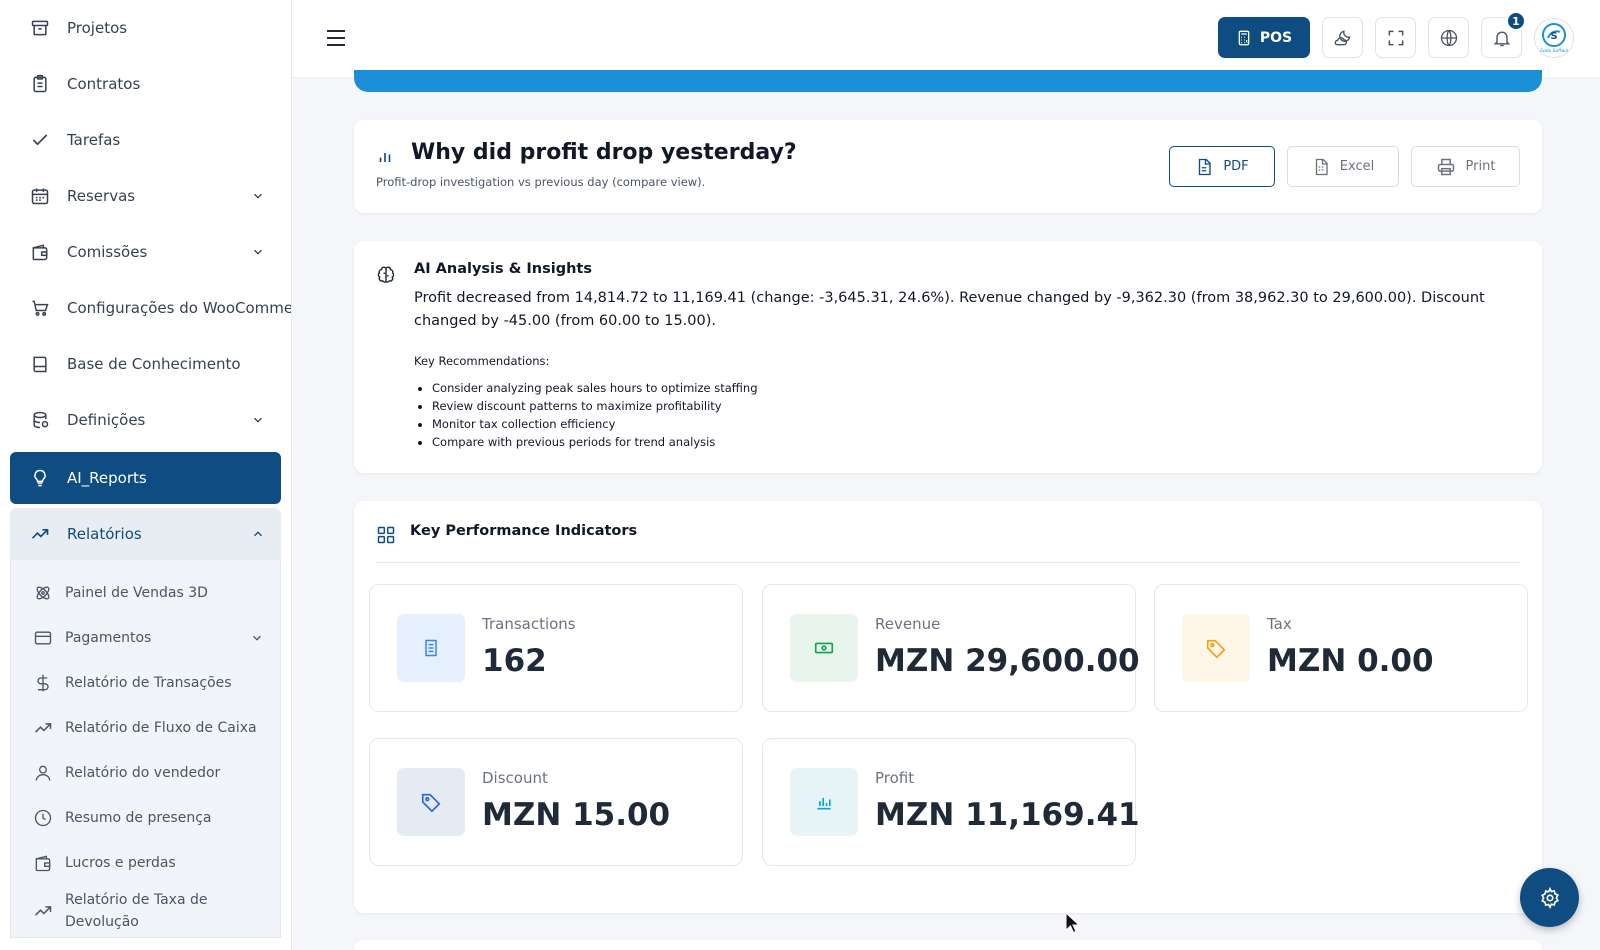 Image resolution: width=1600 pixels, height=950 pixels. I want to click on bell-icon, so click(1501, 38).